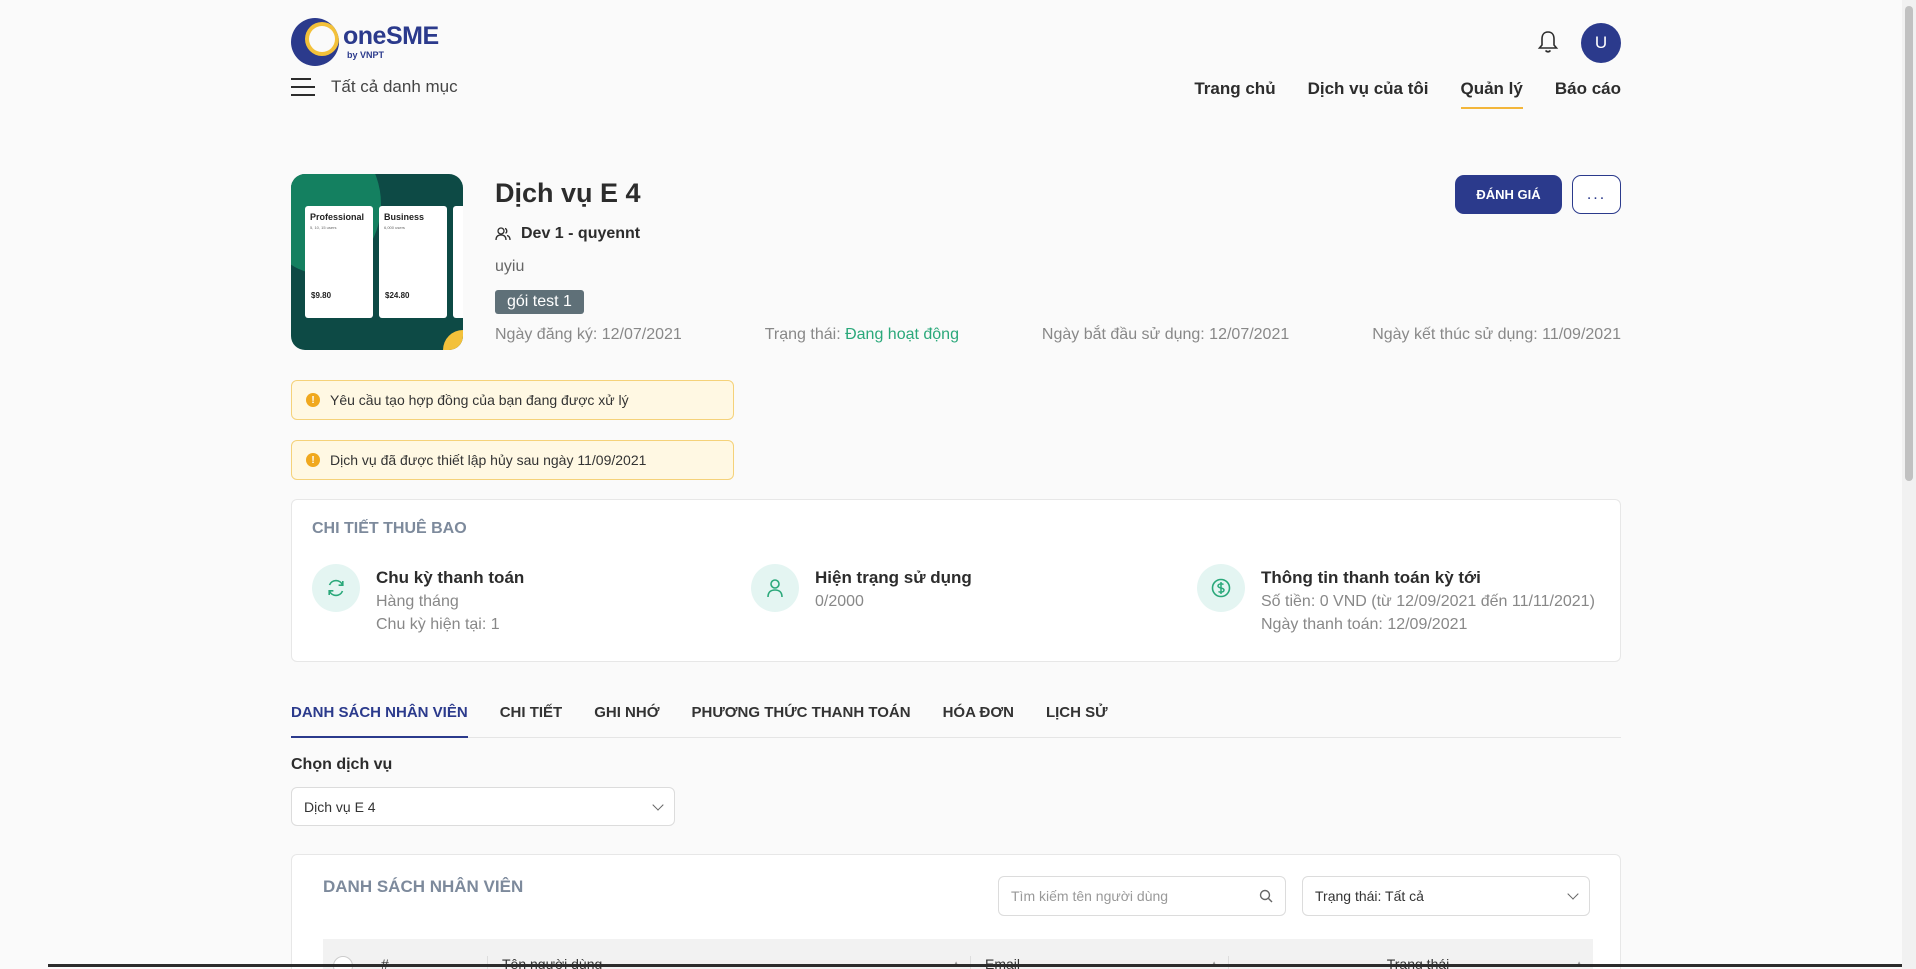 This screenshot has width=1916, height=969. Describe the element at coordinates (1496, 334) in the screenshot. I see `end-date: Ngày kết thúc sử dụng: 11/09/2021` at that location.